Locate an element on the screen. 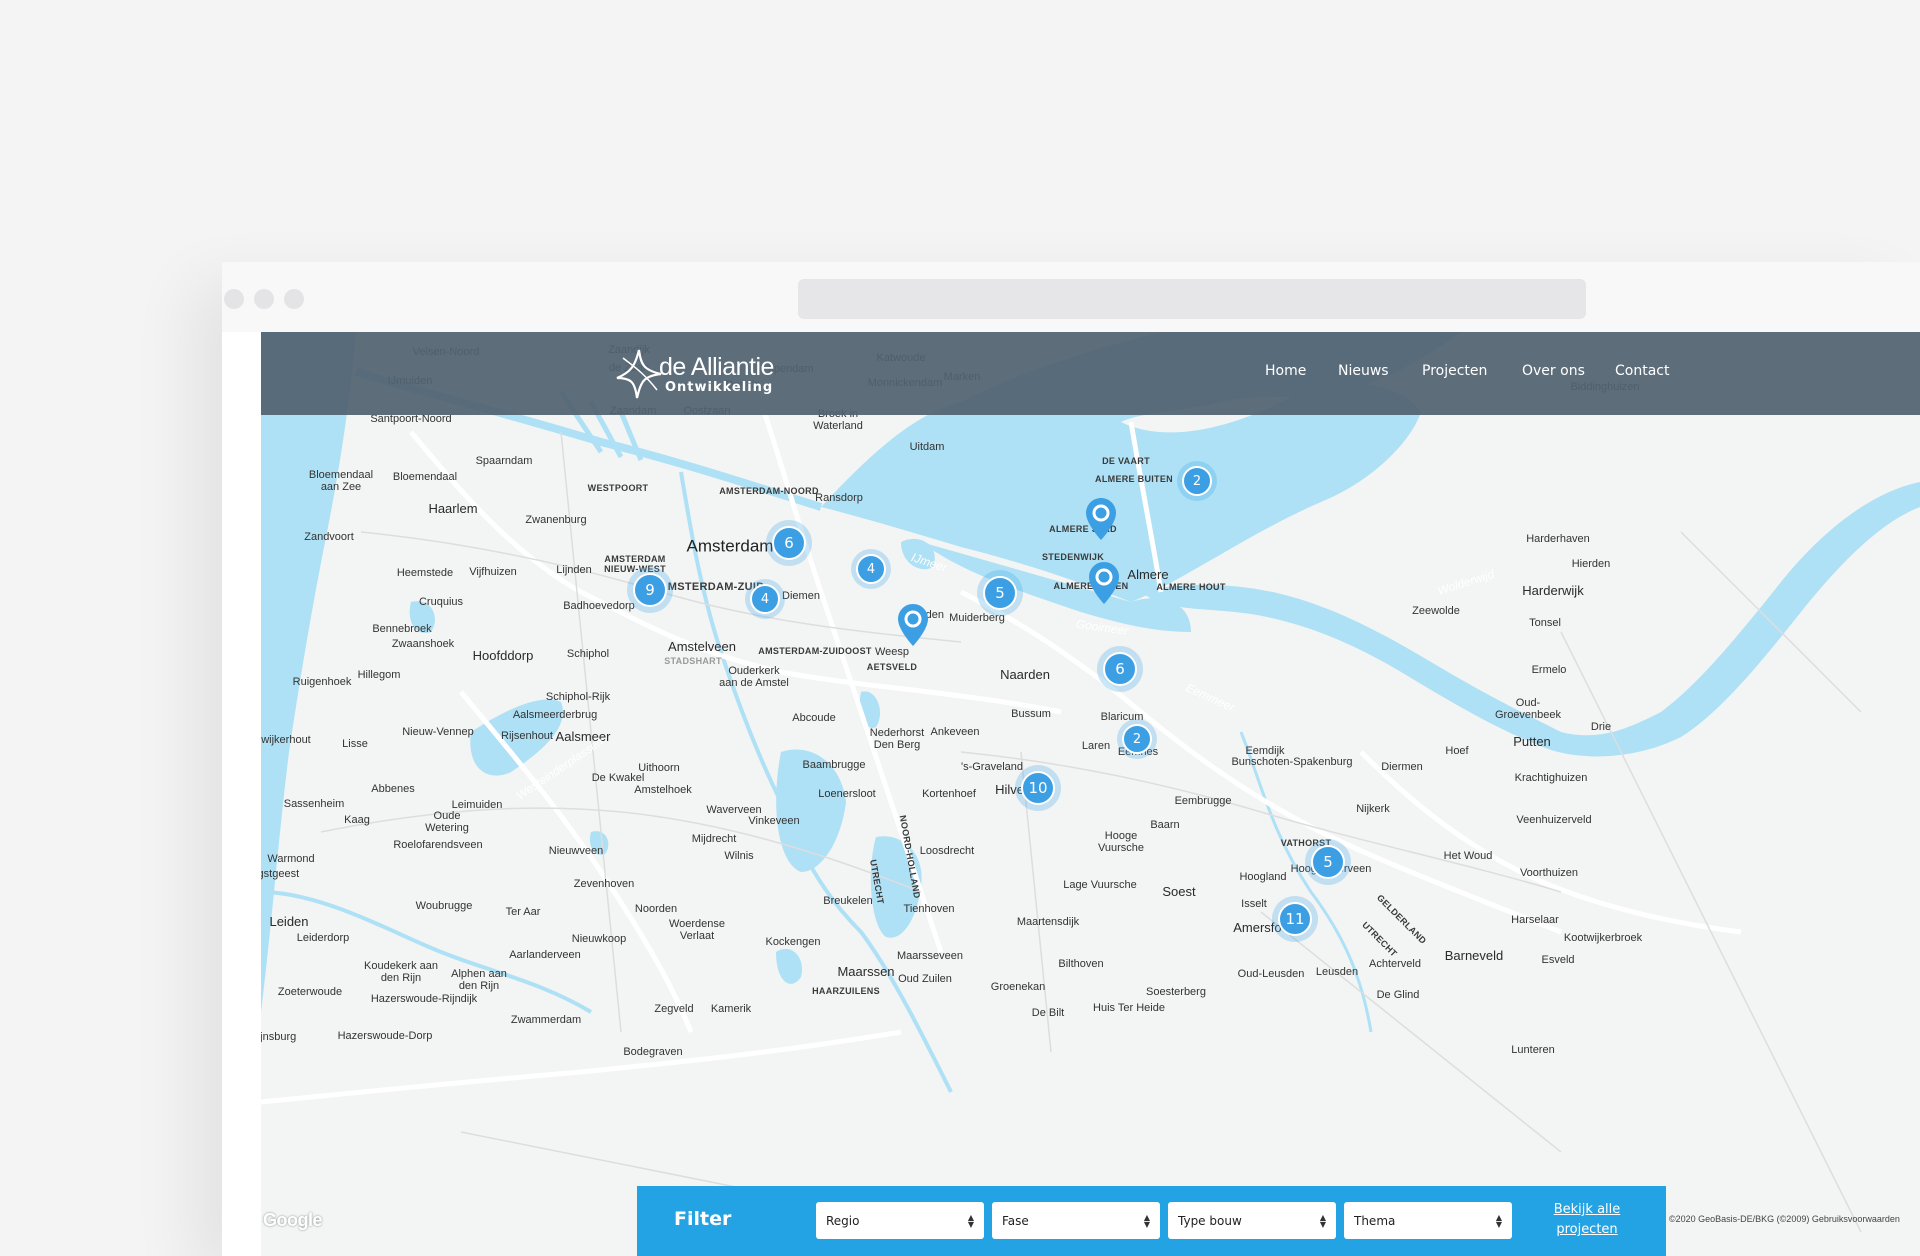 The height and width of the screenshot is (1256, 1920). browser-toolbar is located at coordinates (1071, 297).